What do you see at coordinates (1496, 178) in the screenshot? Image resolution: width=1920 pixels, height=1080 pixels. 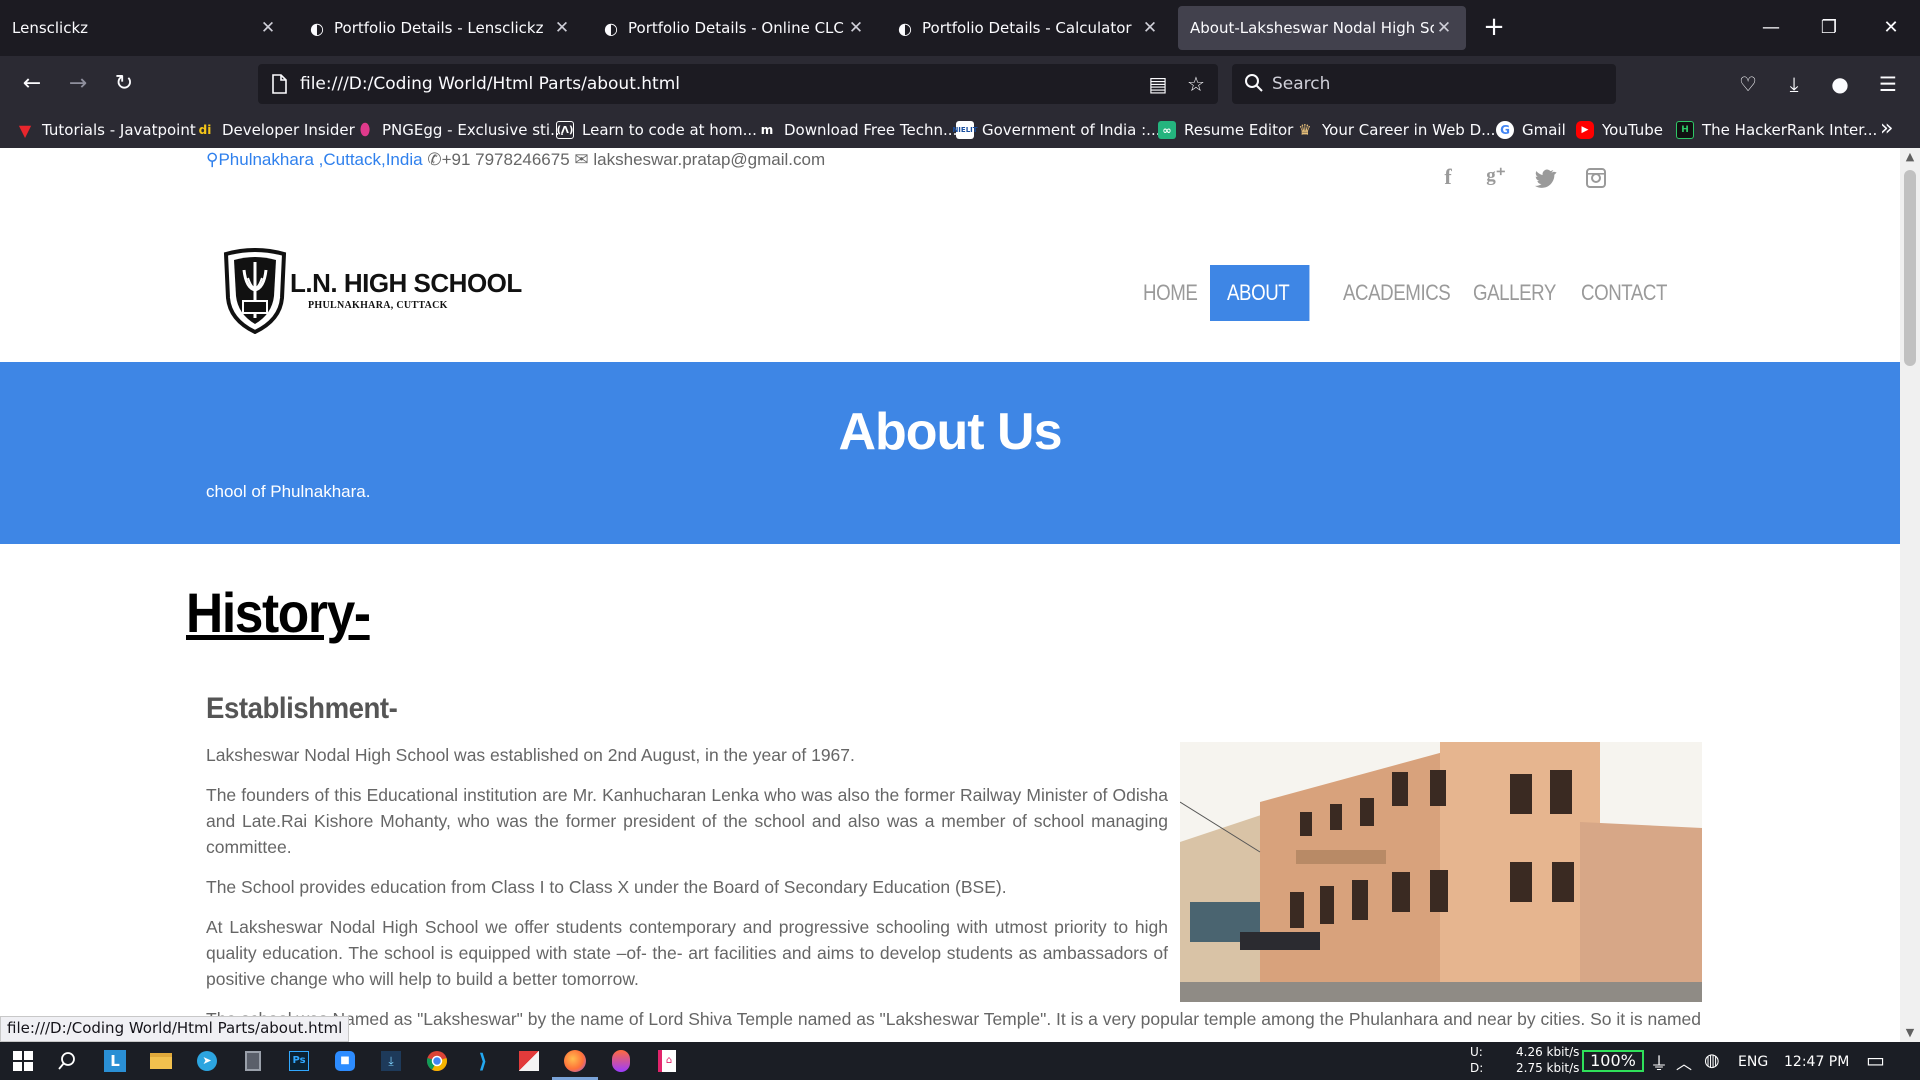 I see `google-plus-icon: g⁺` at bounding box center [1496, 178].